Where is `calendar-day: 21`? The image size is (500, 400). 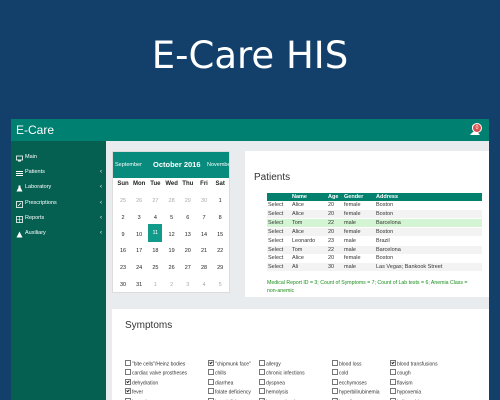 calendar-day: 21 is located at coordinates (204, 251).